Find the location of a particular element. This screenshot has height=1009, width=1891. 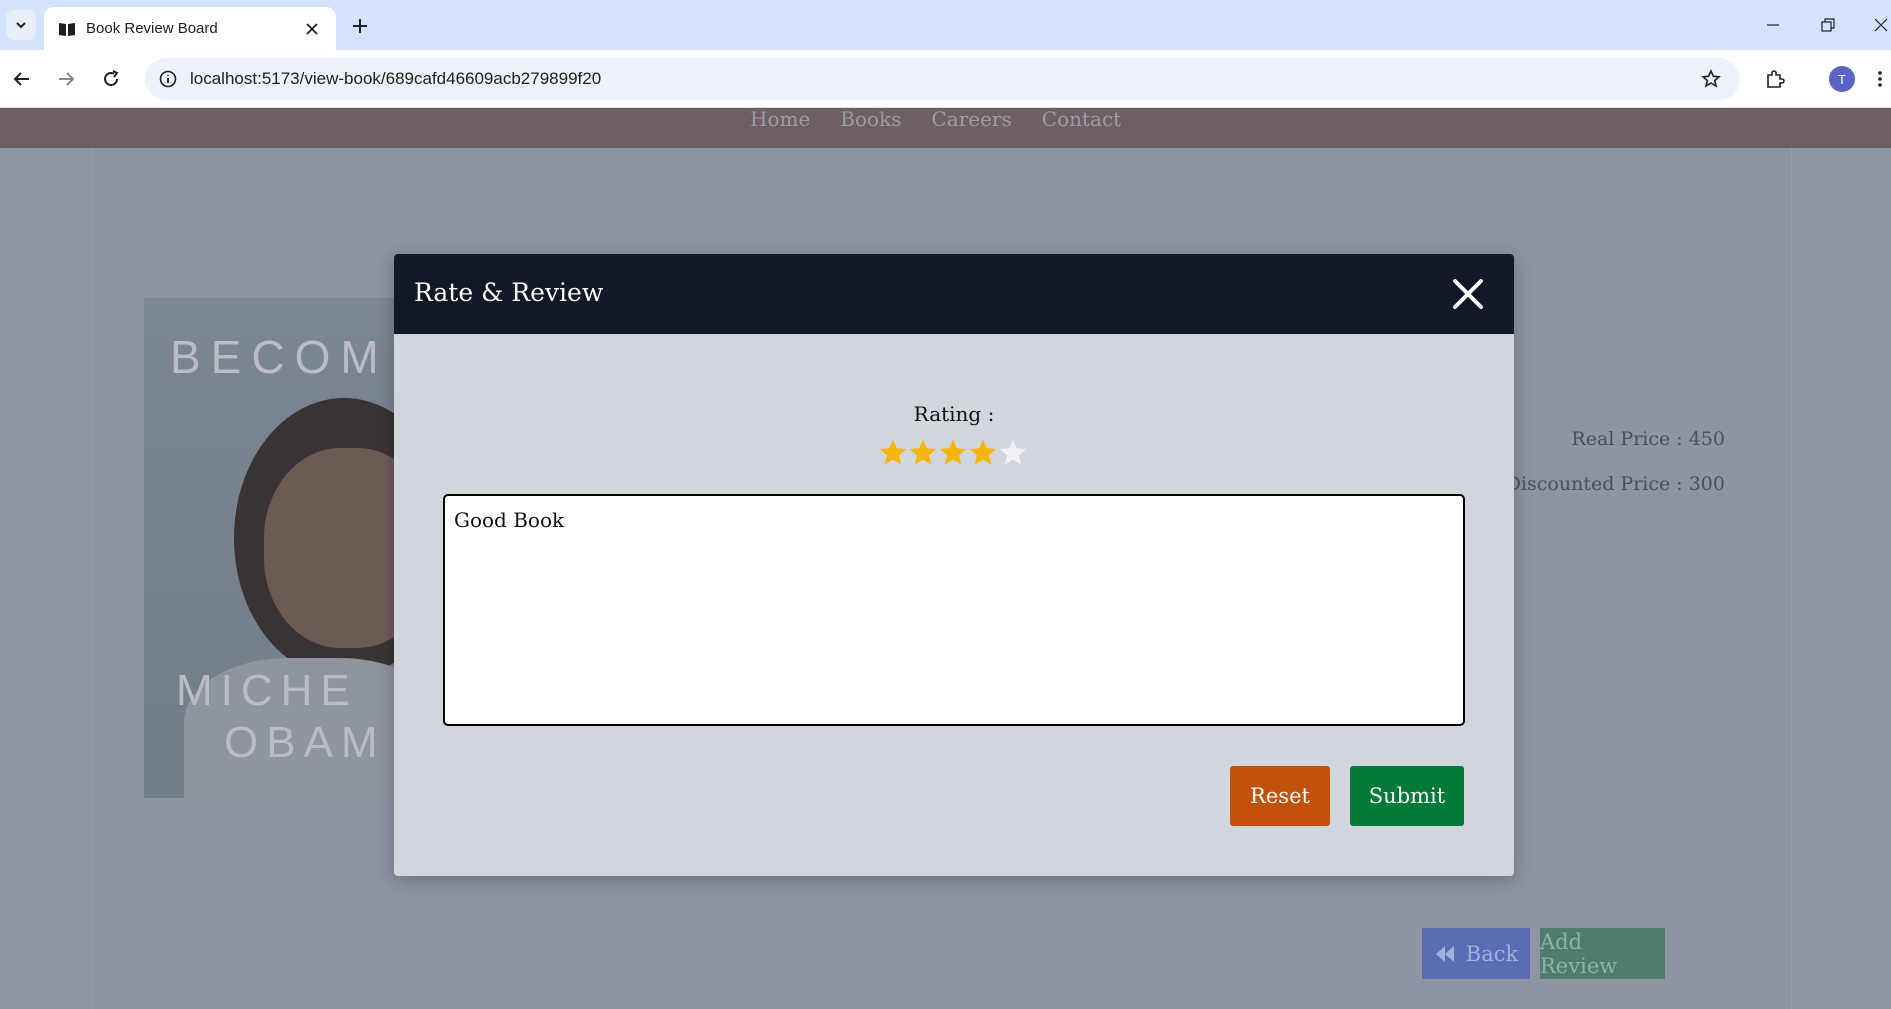

more-vertical-icon is located at coordinates (1880, 79).